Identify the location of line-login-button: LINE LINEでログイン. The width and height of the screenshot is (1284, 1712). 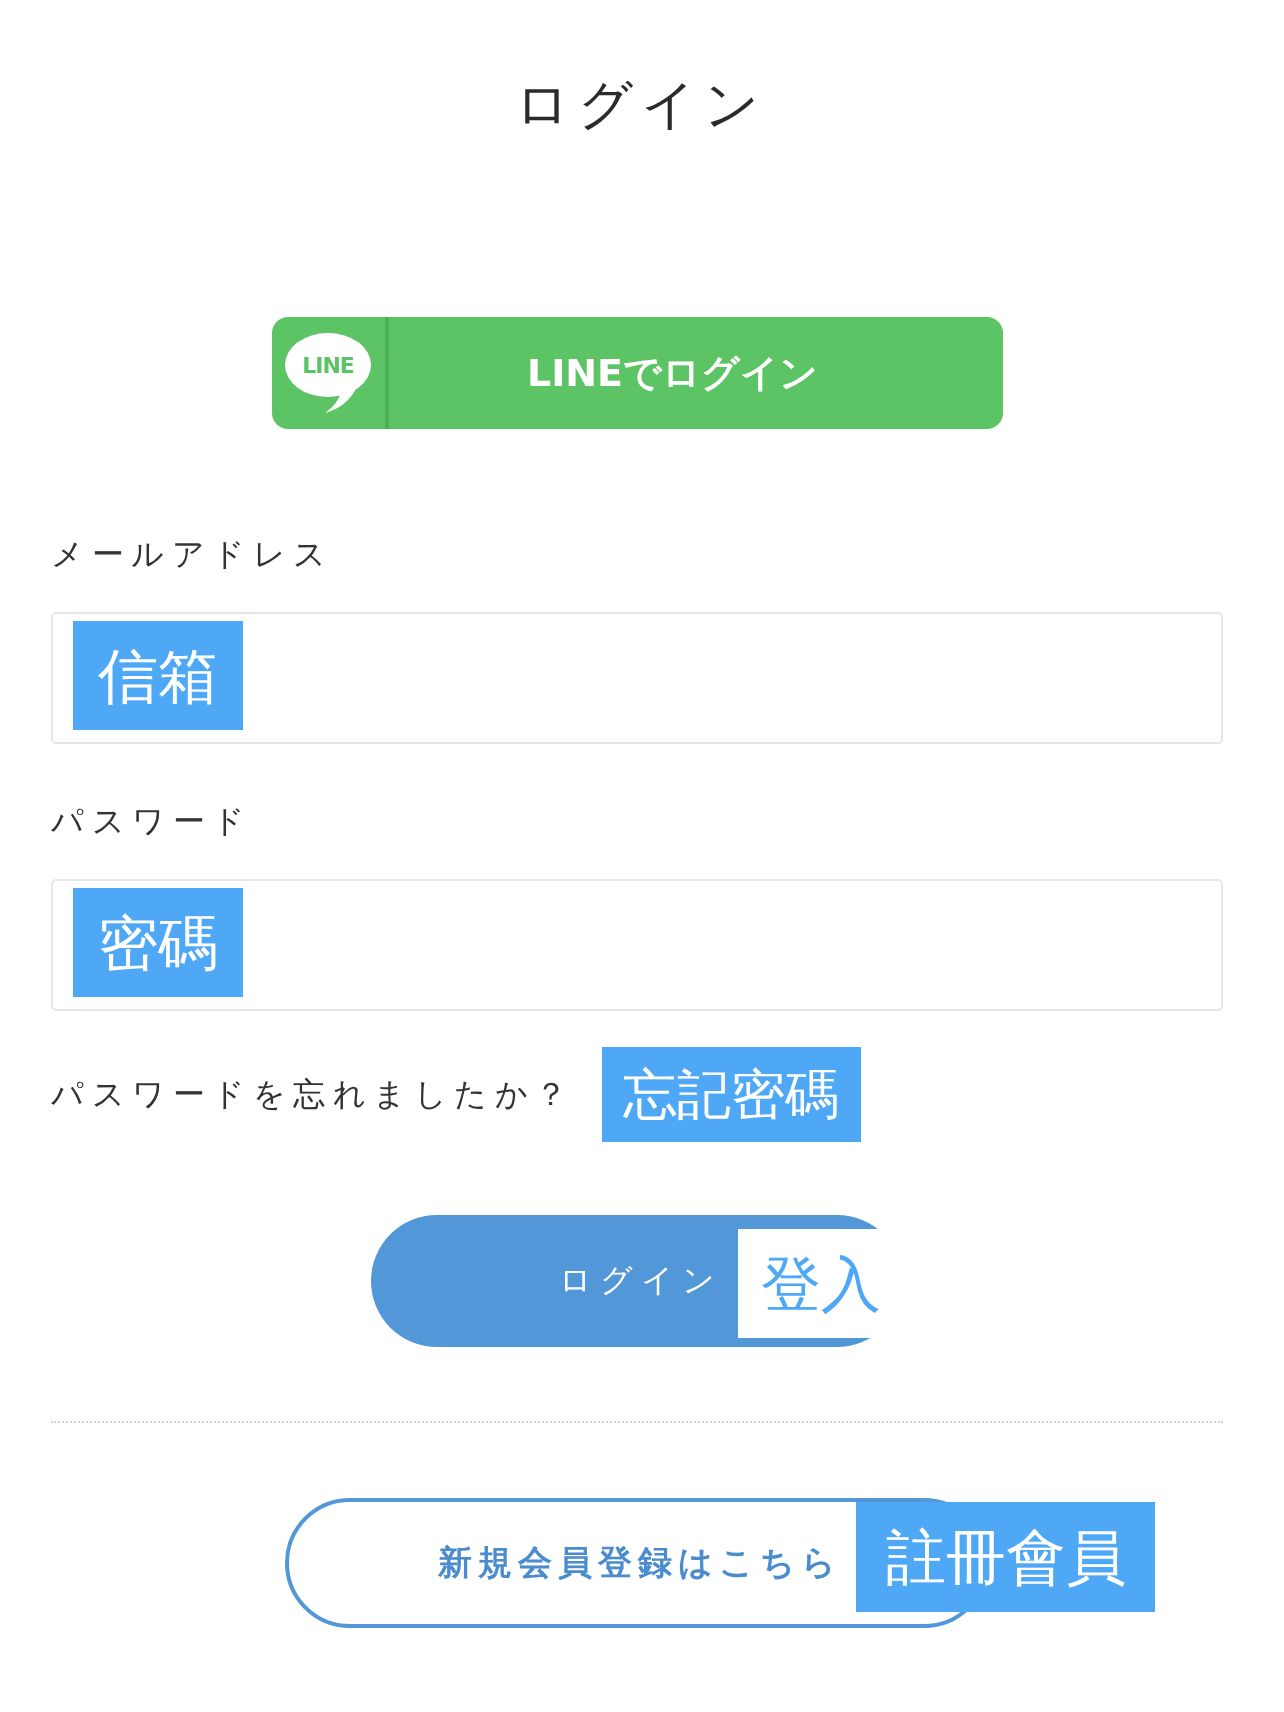
(637, 373).